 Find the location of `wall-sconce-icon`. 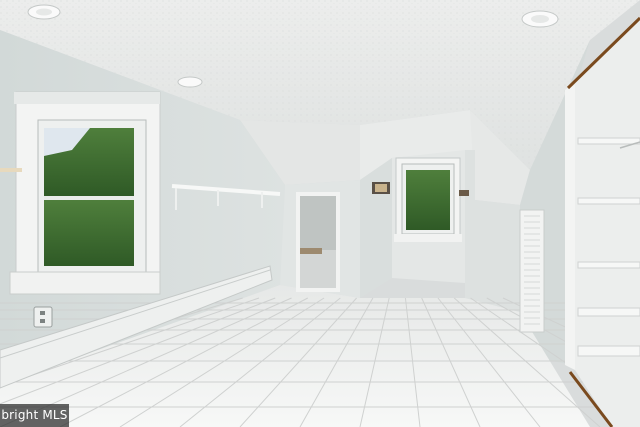

wall-sconce-icon is located at coordinates (381, 188).